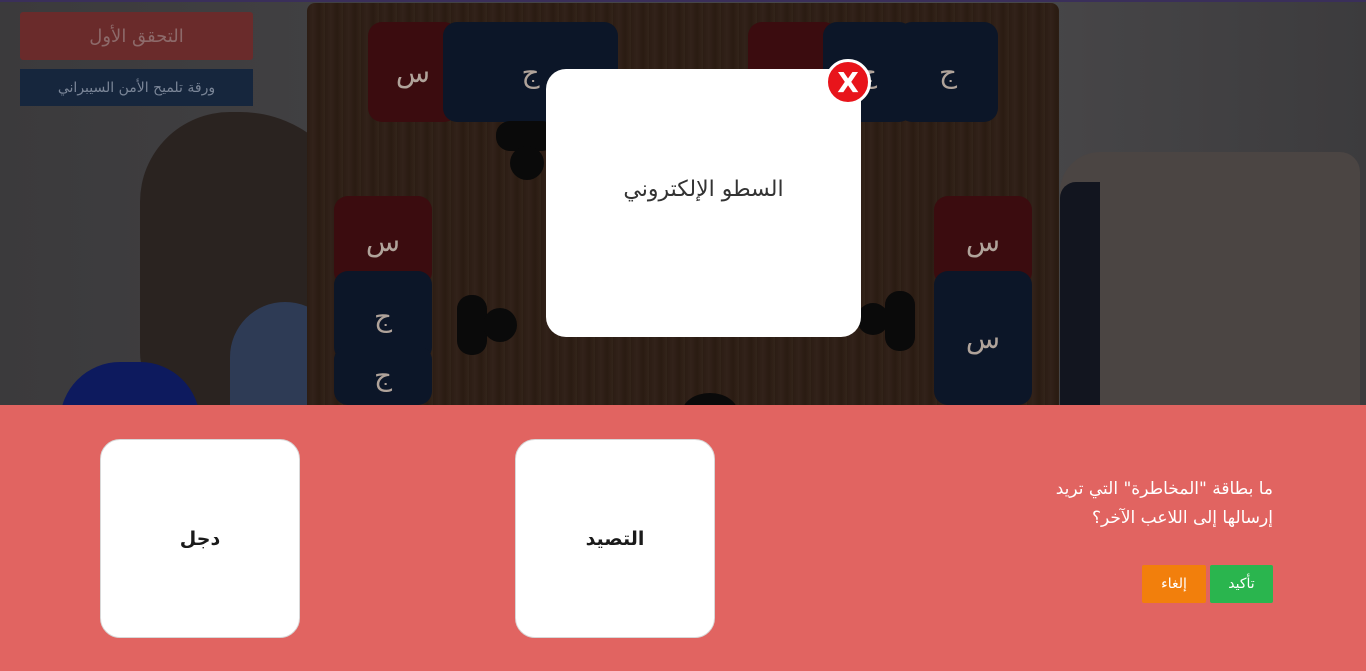 This screenshot has width=1366, height=671. What do you see at coordinates (1164, 489) in the screenshot?
I see `question-line: ما بطاقة "المخاطرة" التي تريد` at bounding box center [1164, 489].